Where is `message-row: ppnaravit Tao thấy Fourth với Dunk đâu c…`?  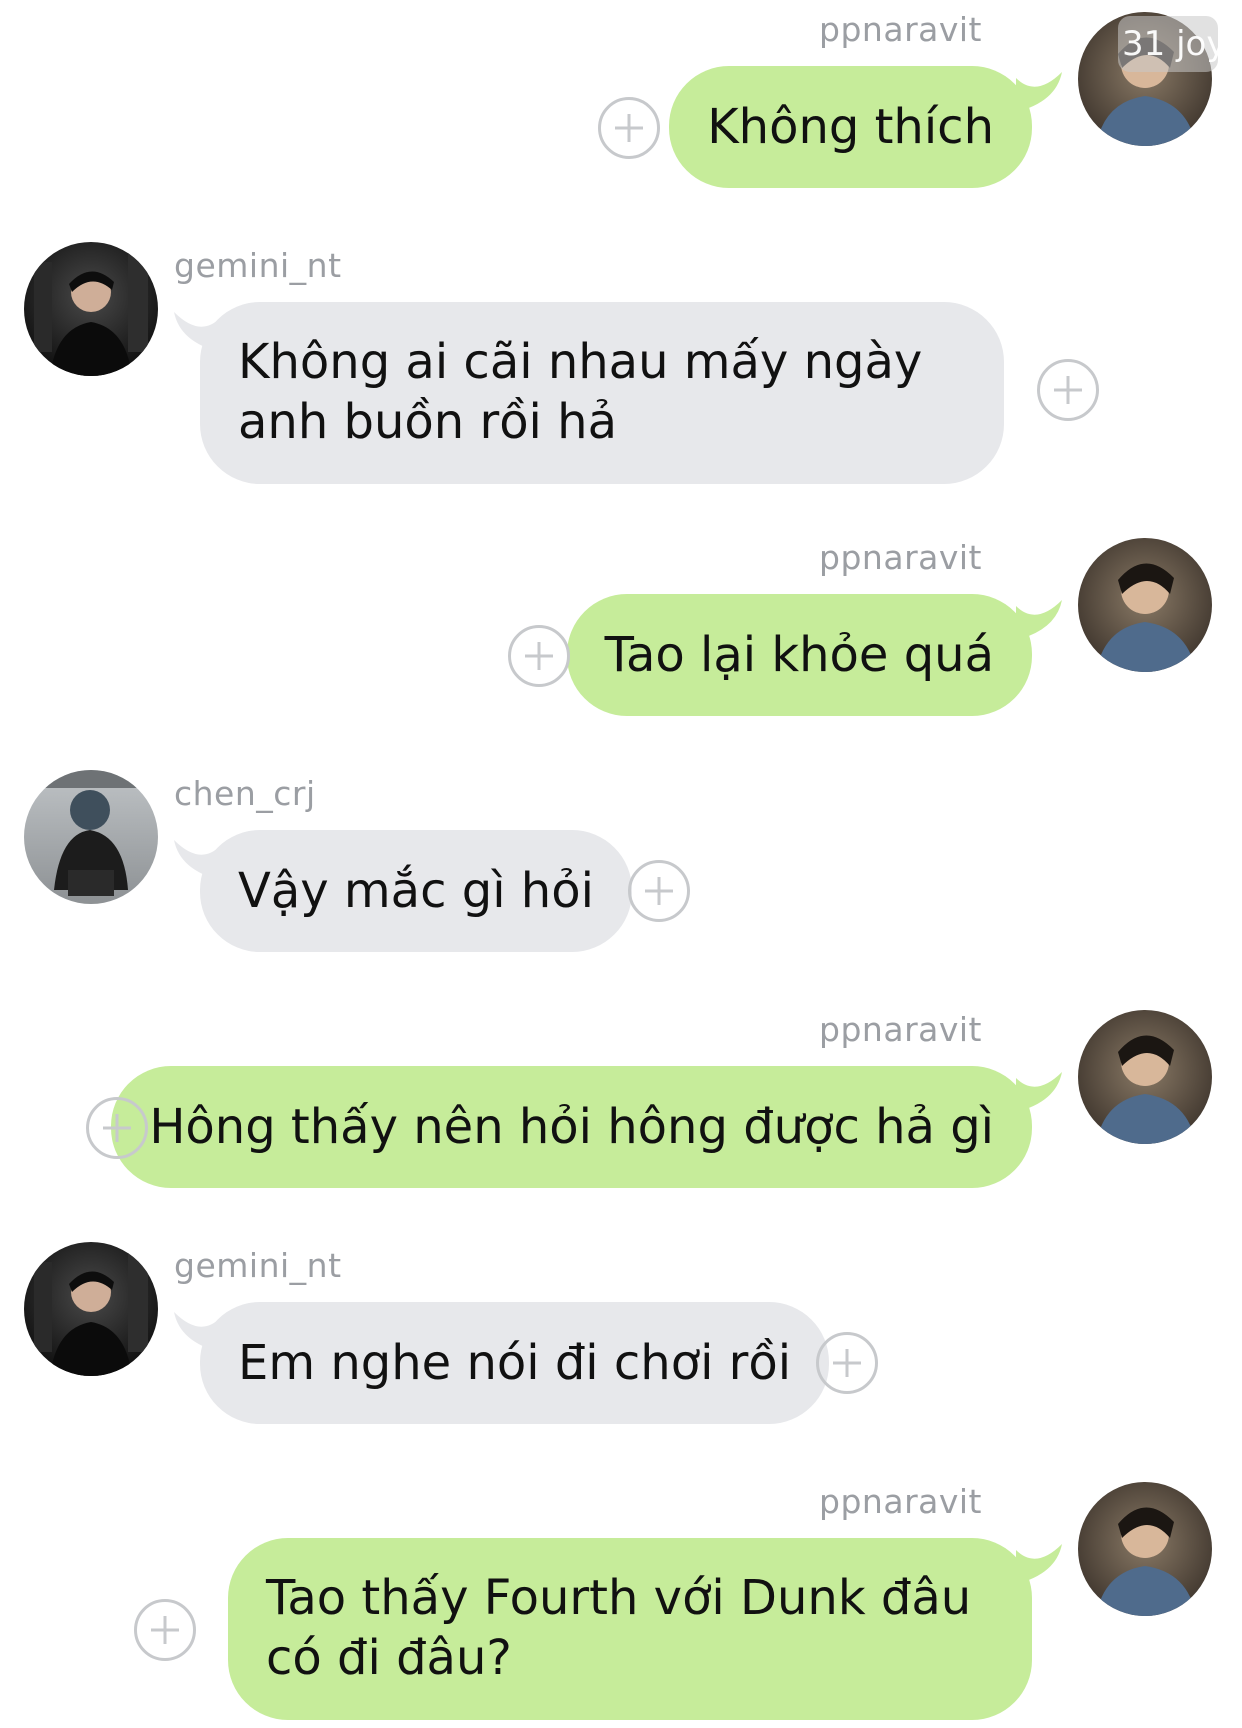
message-row: ppnaravit Tao thấy Fourth với Dunk đâu c… is located at coordinates (621, 1600).